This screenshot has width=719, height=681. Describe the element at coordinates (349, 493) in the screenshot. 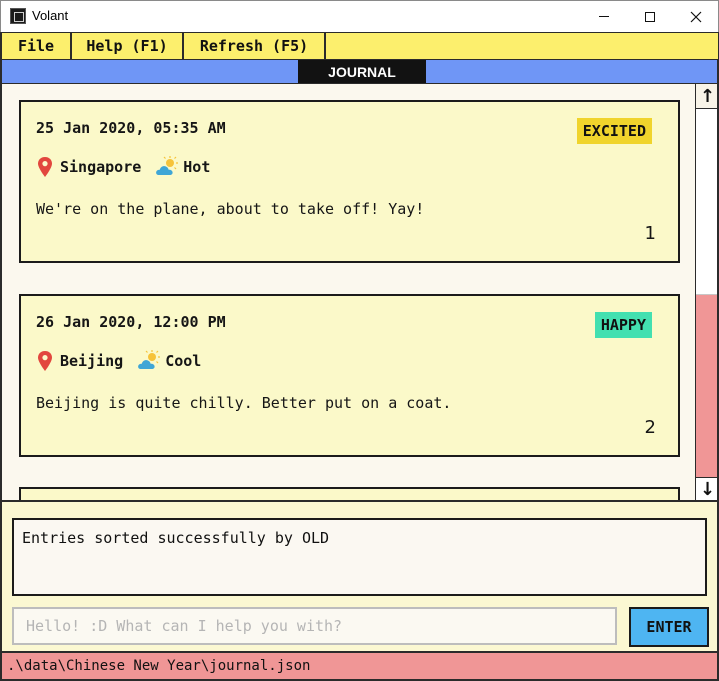

I see `journal-entry-card-partial` at that location.